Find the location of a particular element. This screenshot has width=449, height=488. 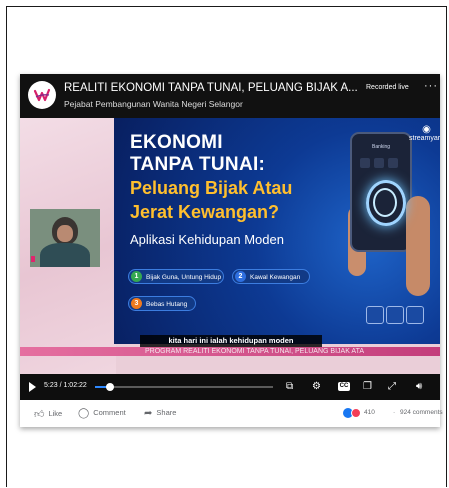

clip-icon: ⧉ is located at coordinates (289, 387).